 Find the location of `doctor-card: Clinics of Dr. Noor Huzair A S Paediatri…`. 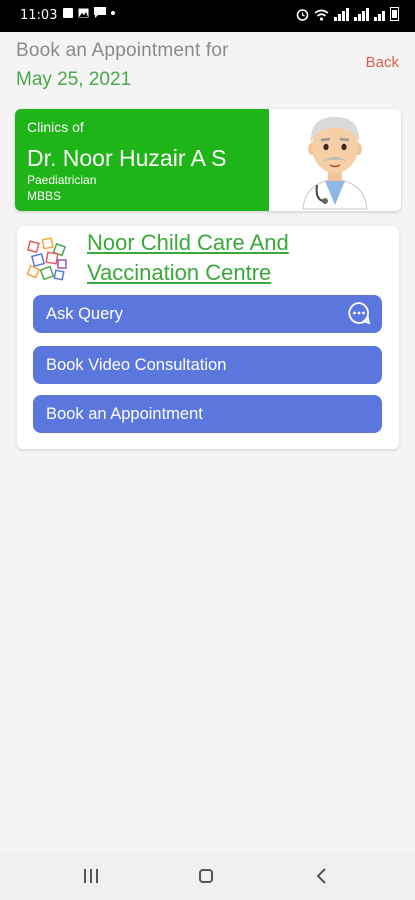

doctor-card: Clinics of Dr. Noor Huzair A S Paediatri… is located at coordinates (208, 160).